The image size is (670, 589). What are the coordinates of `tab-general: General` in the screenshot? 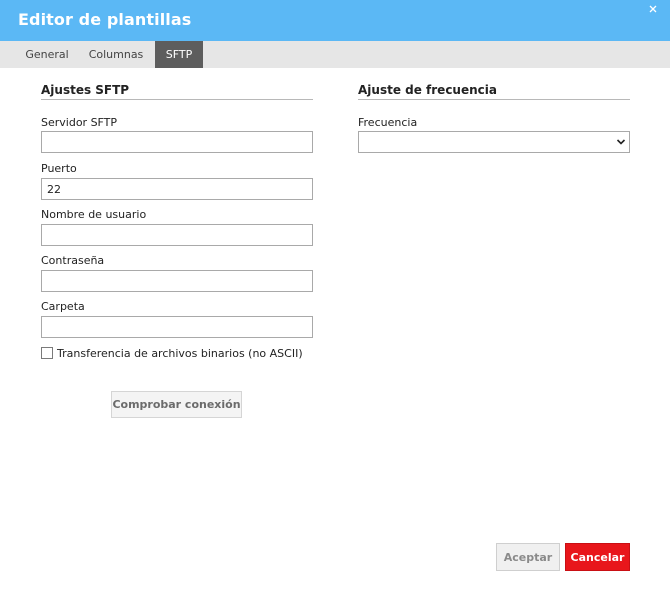 It's located at (47, 54).